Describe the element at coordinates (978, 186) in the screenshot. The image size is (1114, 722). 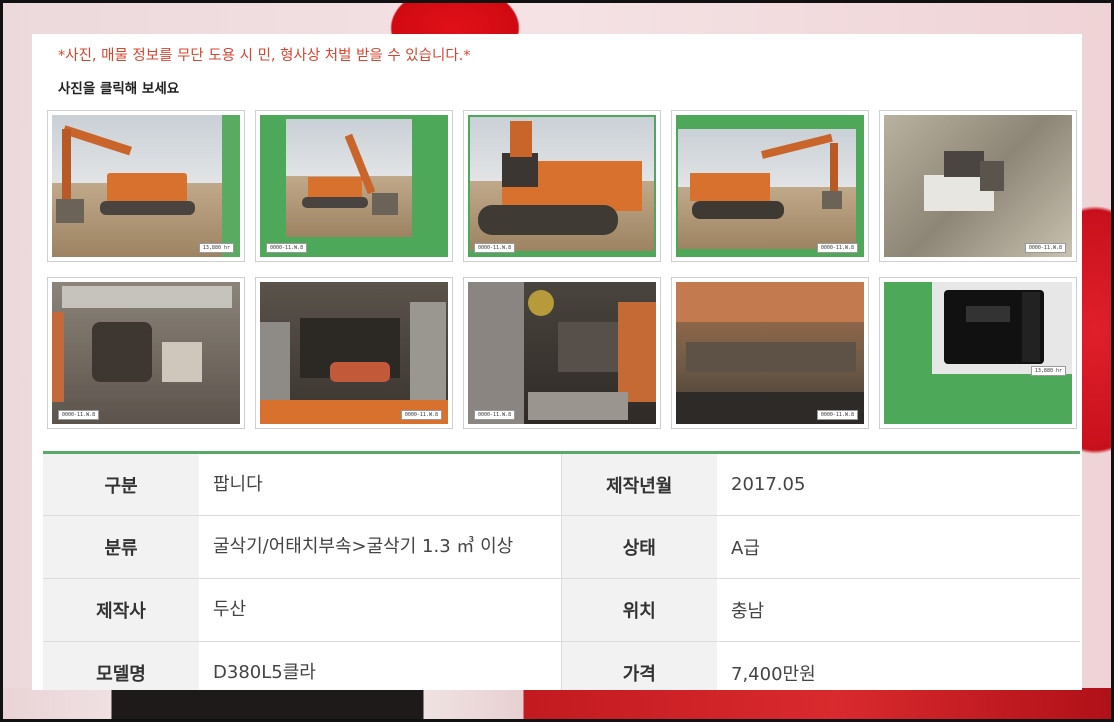
I see `photo-thumbnail-5: 0000-11.W.8` at that location.